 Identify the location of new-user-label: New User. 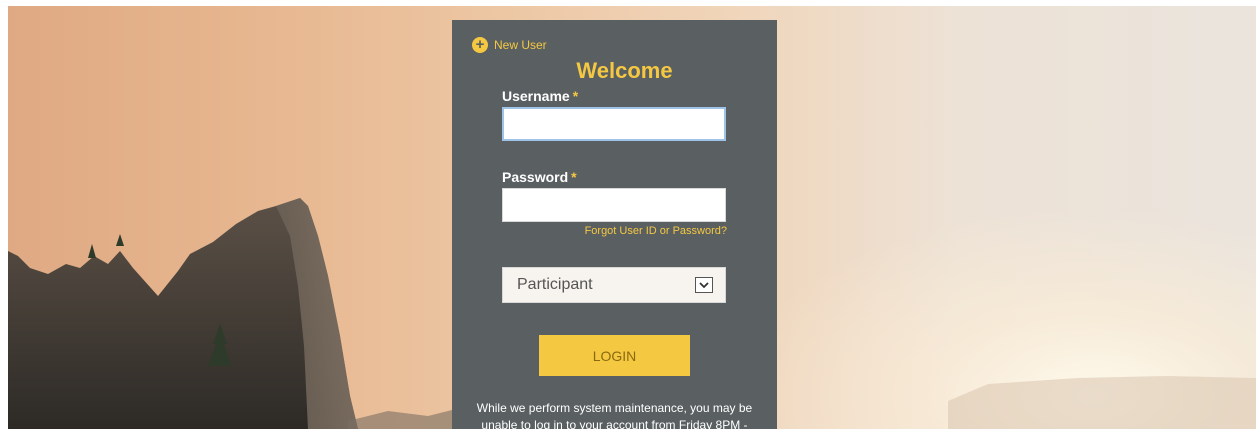
(520, 45).